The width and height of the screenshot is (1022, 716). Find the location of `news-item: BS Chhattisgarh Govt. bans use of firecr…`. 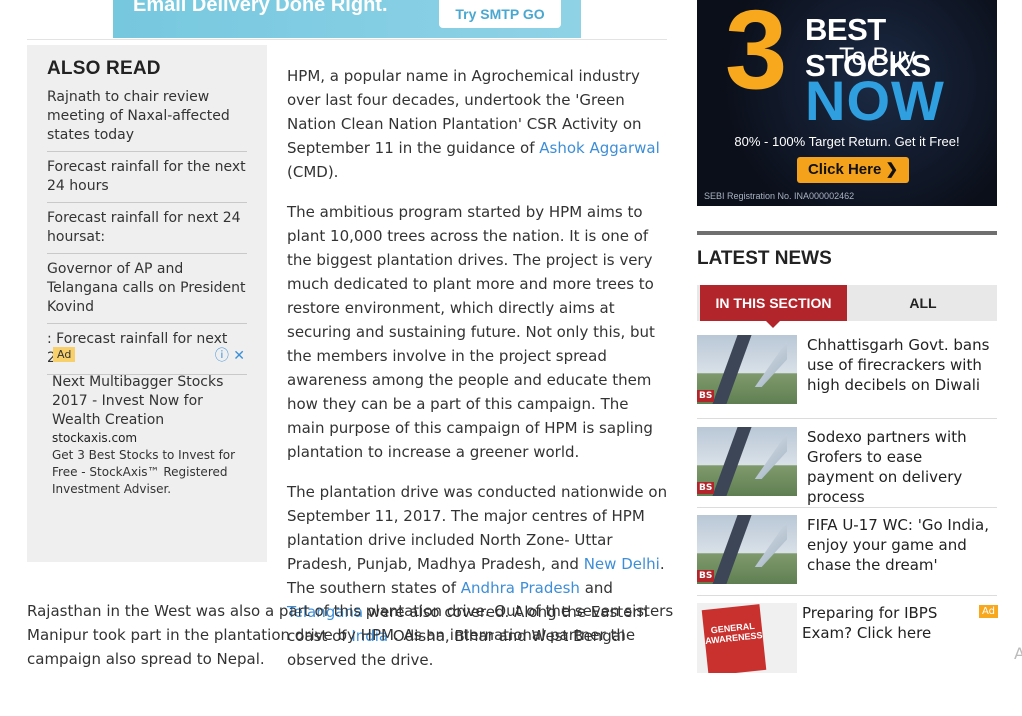

news-item: BS Chhattisgarh Govt. bans use of firecr… is located at coordinates (847, 377).